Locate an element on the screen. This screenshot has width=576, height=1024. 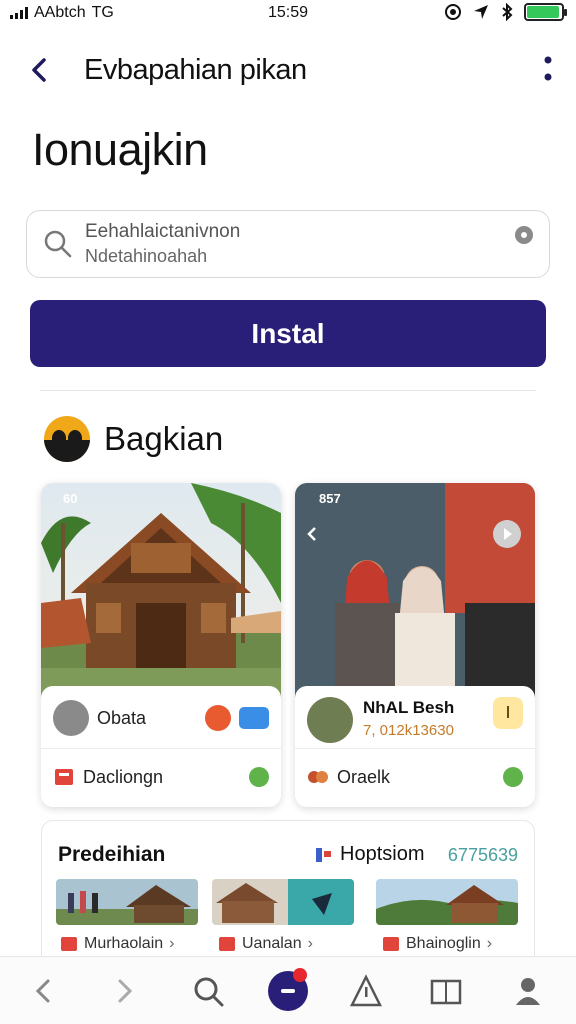
options-label: Hoptsiom is located at coordinates (382, 854).